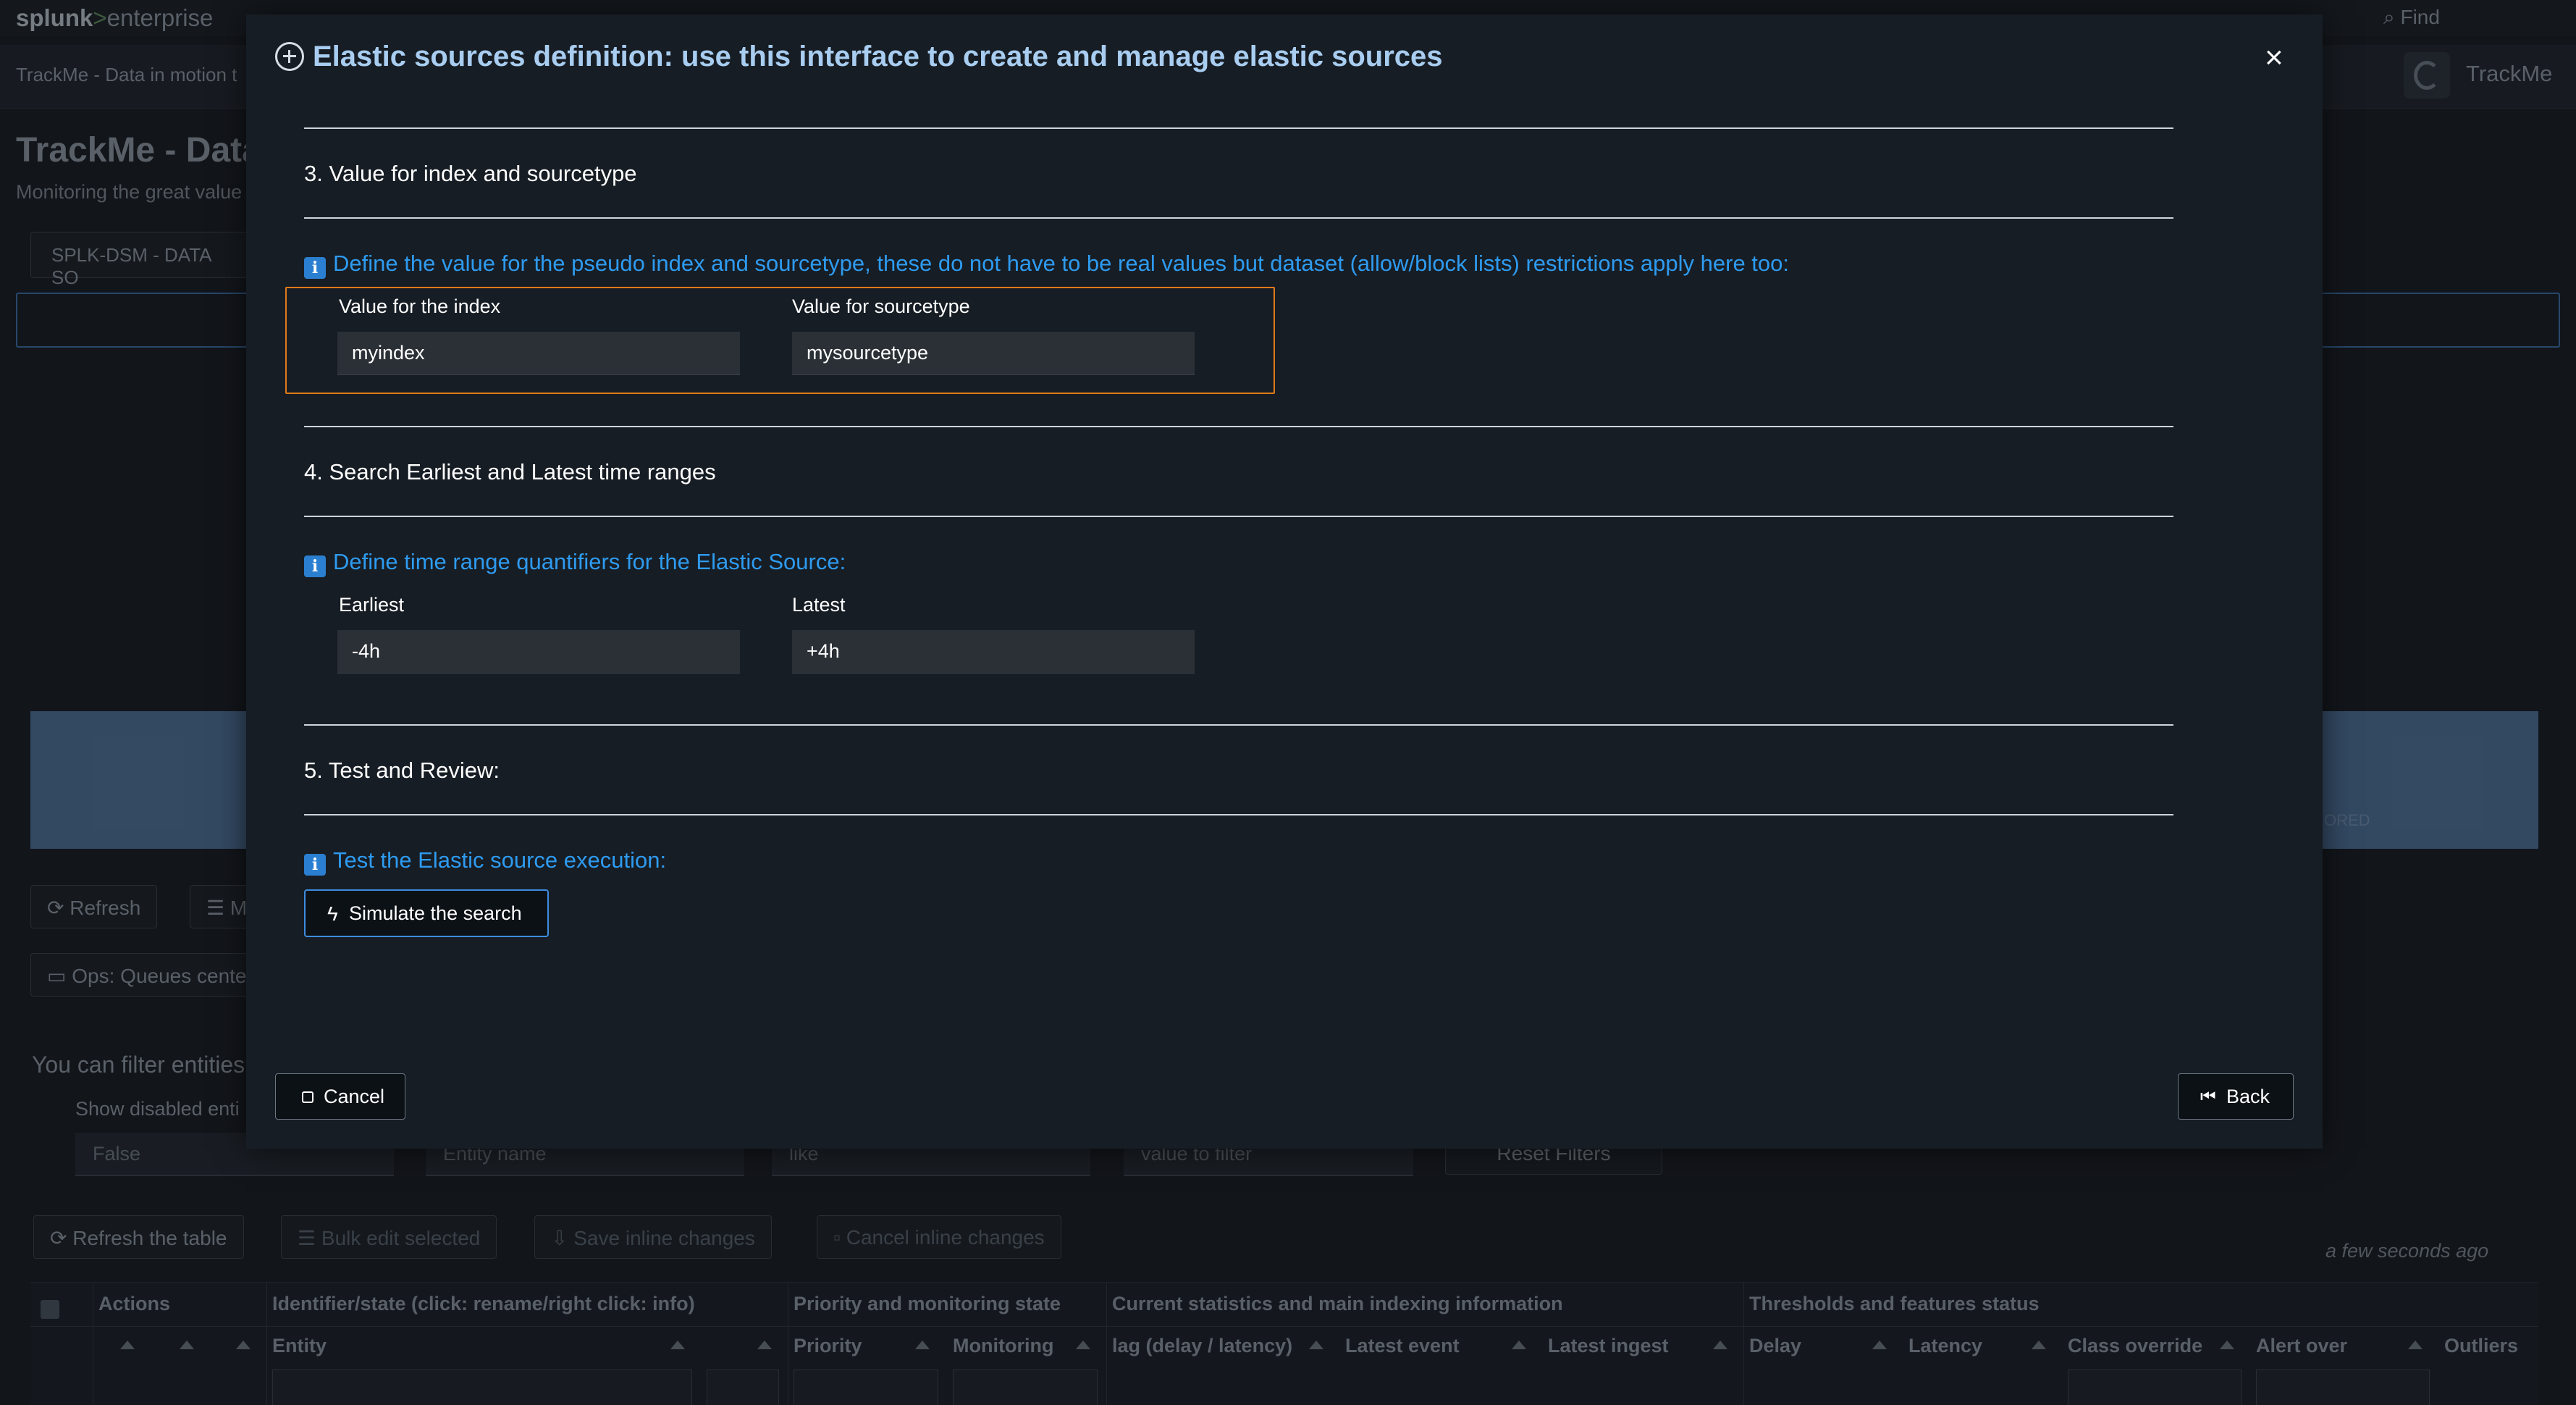 This screenshot has height=1405, width=2576. Describe the element at coordinates (372, 605) in the screenshot. I see `earliest-label: Earliest` at that location.